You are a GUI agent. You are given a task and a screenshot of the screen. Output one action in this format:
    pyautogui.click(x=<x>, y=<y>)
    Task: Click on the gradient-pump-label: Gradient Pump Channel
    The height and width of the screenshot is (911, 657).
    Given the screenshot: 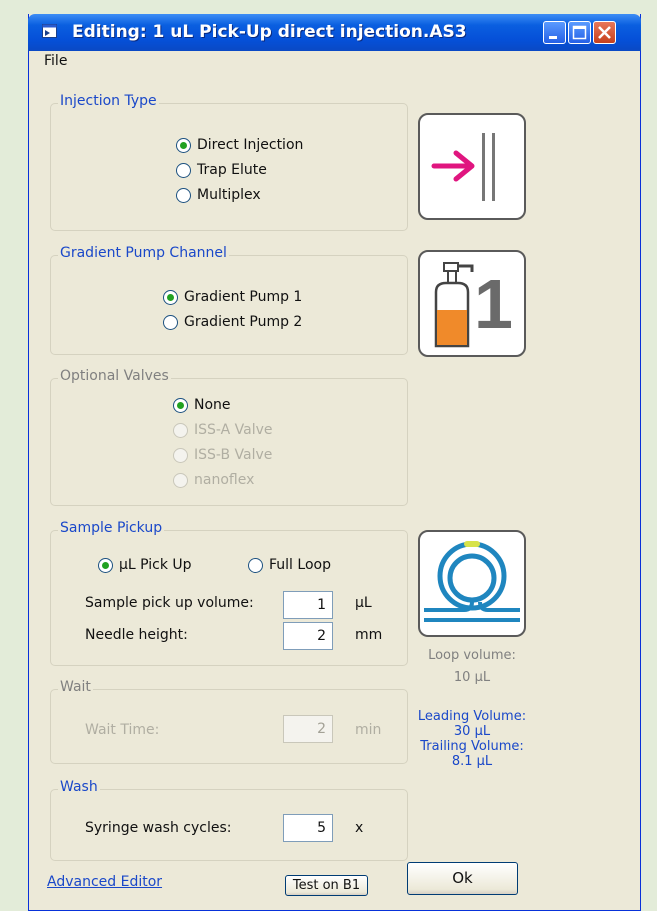 What is the action you would take?
    pyautogui.click(x=143, y=253)
    